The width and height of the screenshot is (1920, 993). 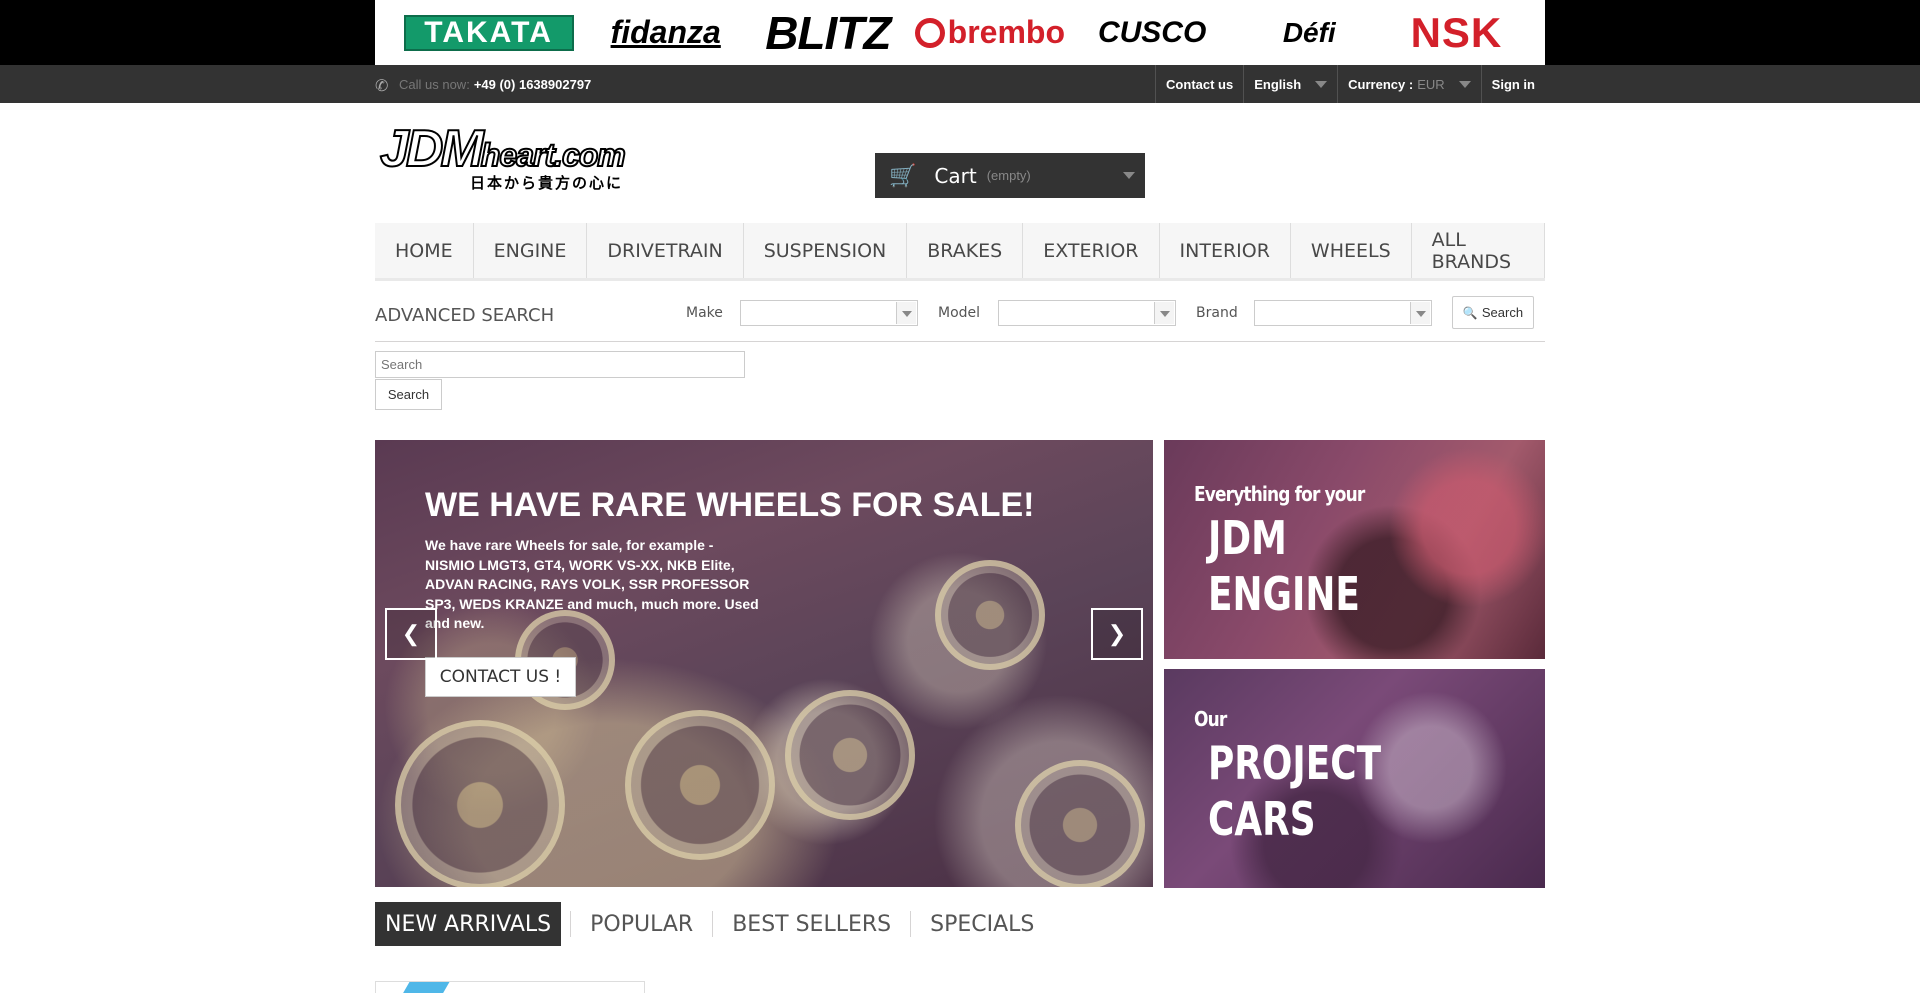 What do you see at coordinates (408, 394) in the screenshot?
I see `search-button: Search` at bounding box center [408, 394].